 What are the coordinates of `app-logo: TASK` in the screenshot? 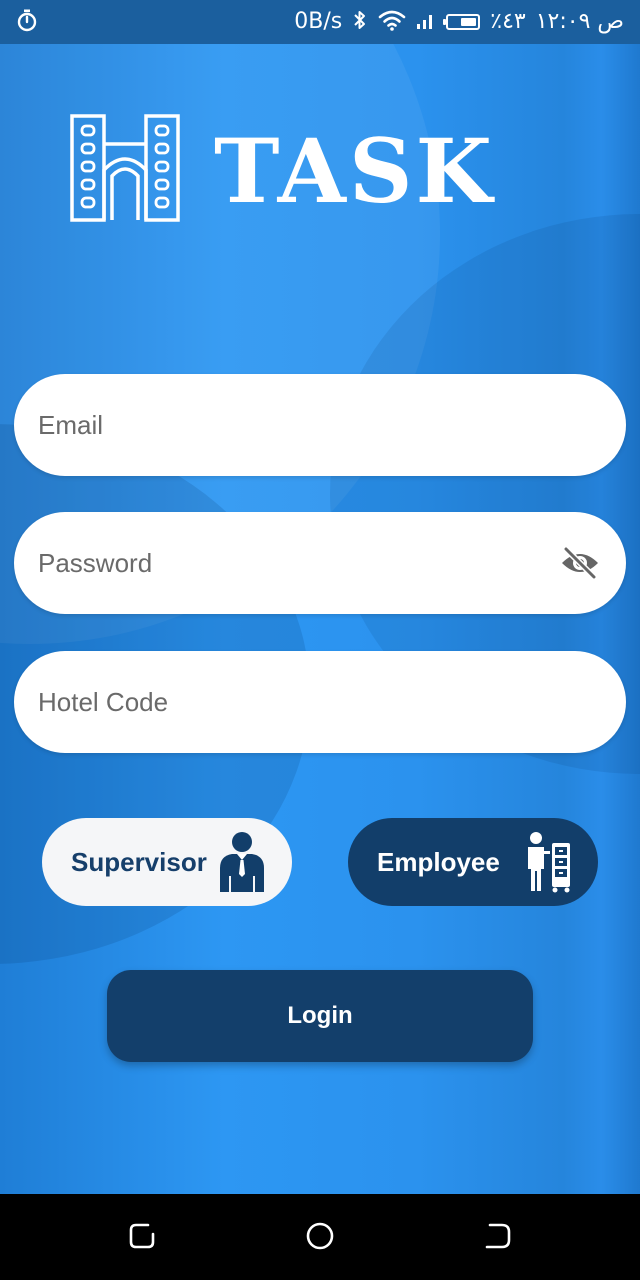 It's located at (282, 170).